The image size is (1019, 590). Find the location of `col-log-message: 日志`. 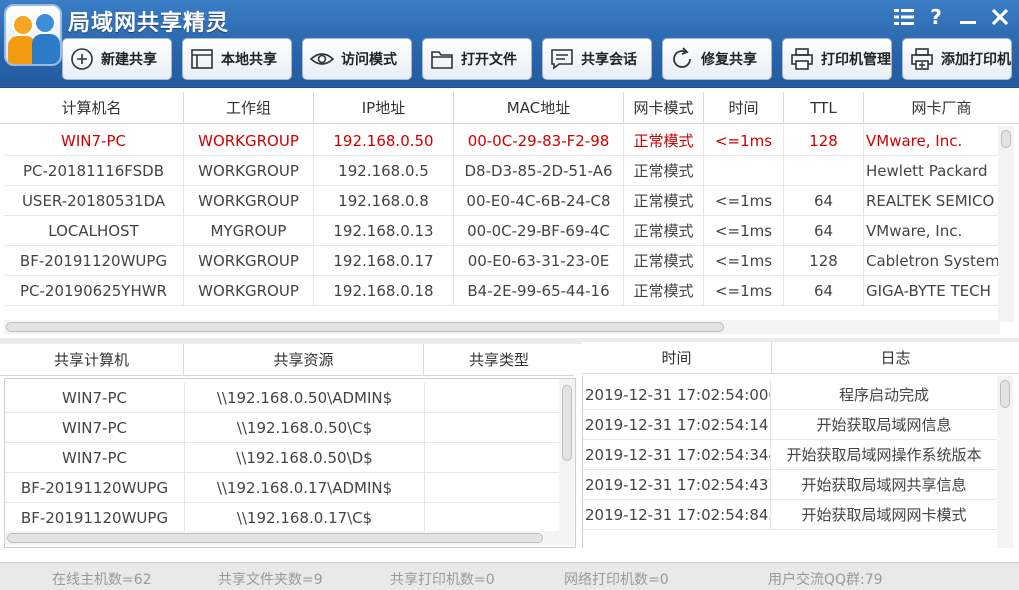

col-log-message: 日志 is located at coordinates (895, 357).